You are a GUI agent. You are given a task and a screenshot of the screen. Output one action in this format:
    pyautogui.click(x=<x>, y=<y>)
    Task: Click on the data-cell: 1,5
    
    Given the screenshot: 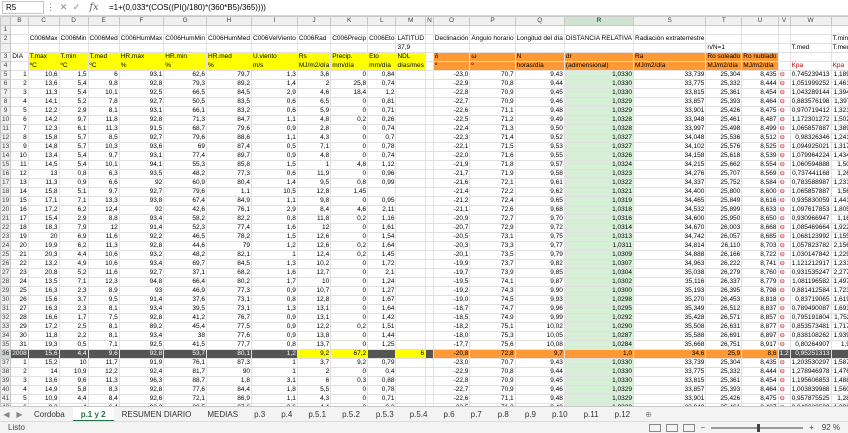 What is the action you would take?
    pyautogui.click(x=274, y=237)
    